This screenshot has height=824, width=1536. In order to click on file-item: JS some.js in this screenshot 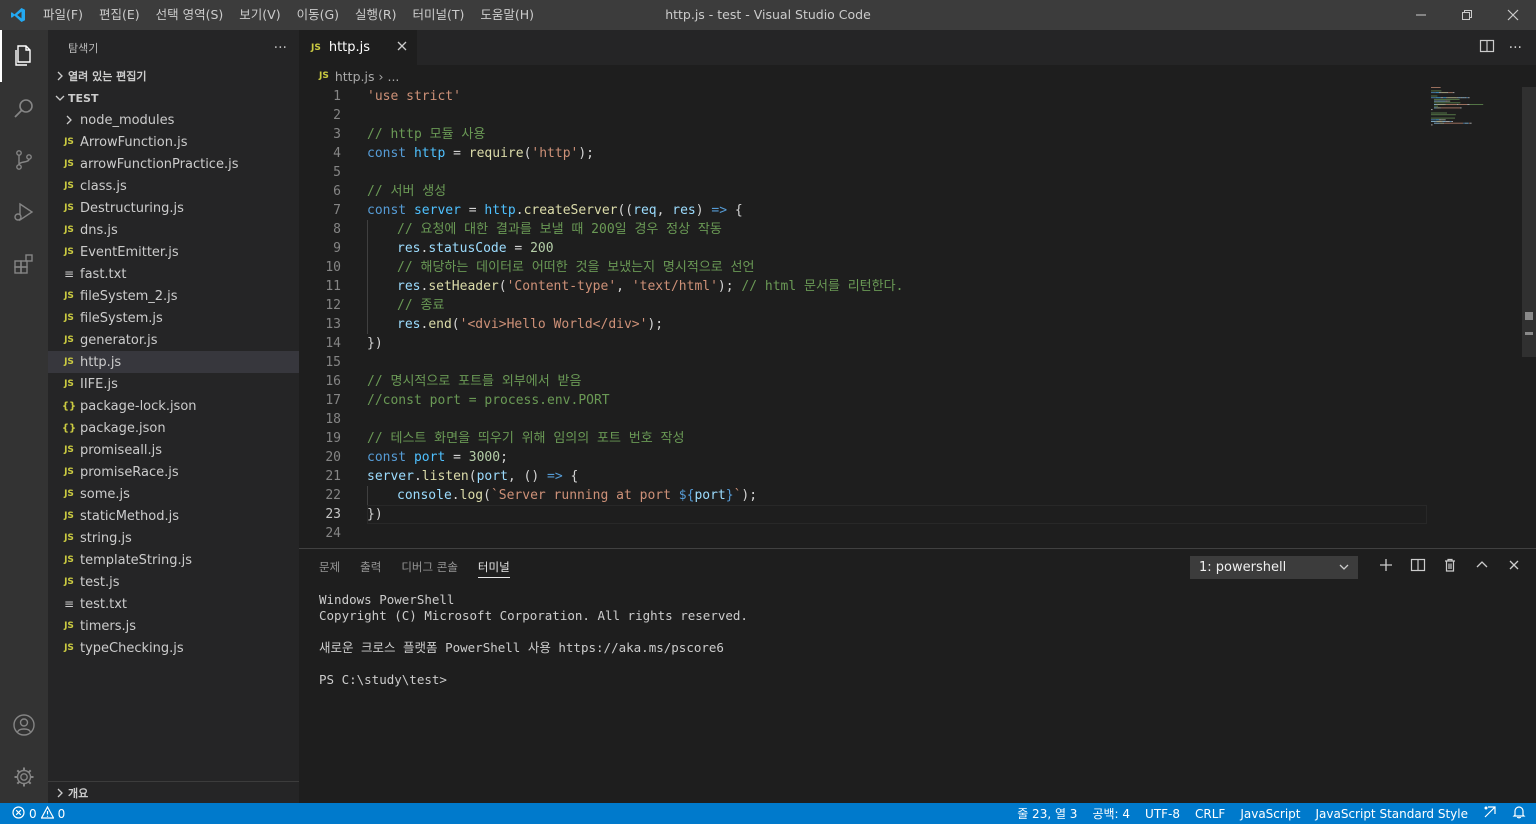, I will do `click(173, 494)`.